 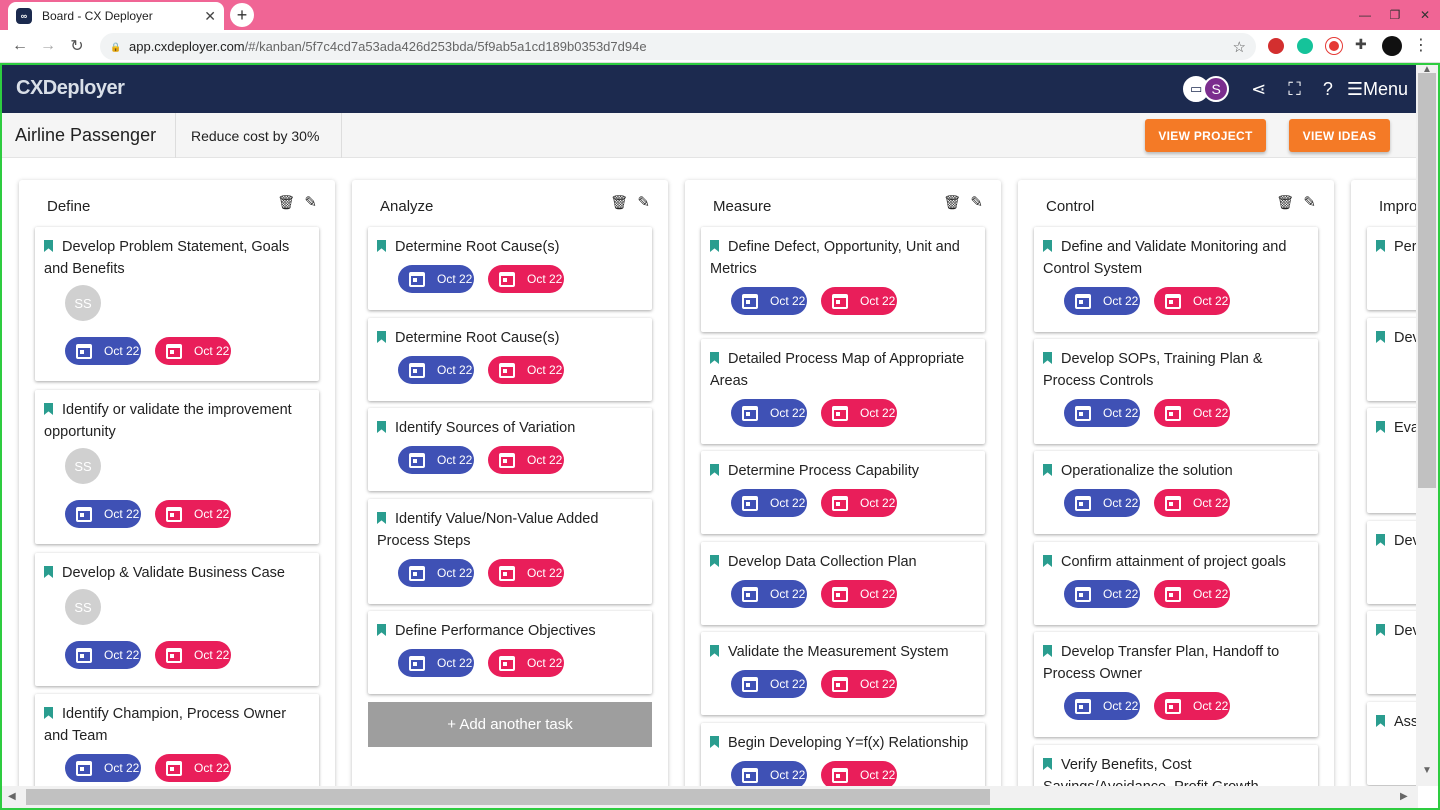 I want to click on help-icon: ?, so click(x=1328, y=89).